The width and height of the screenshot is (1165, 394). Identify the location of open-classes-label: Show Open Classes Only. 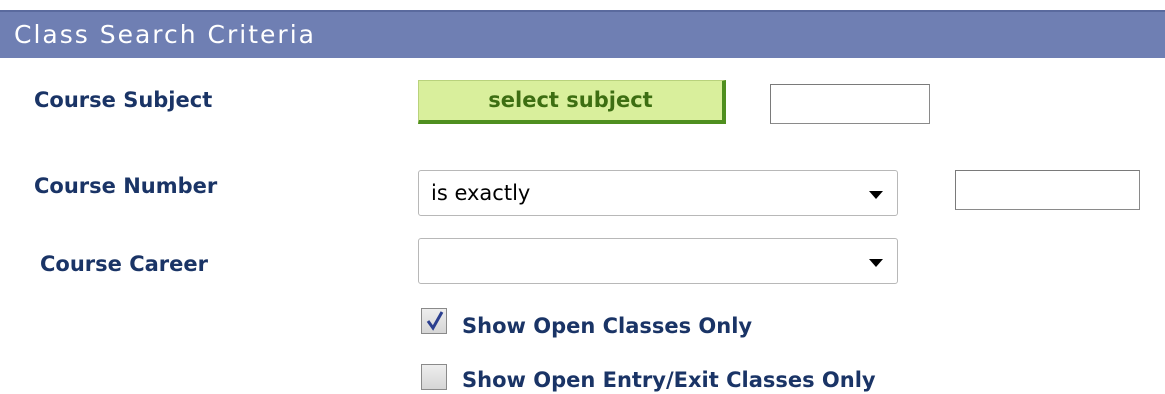
(607, 326).